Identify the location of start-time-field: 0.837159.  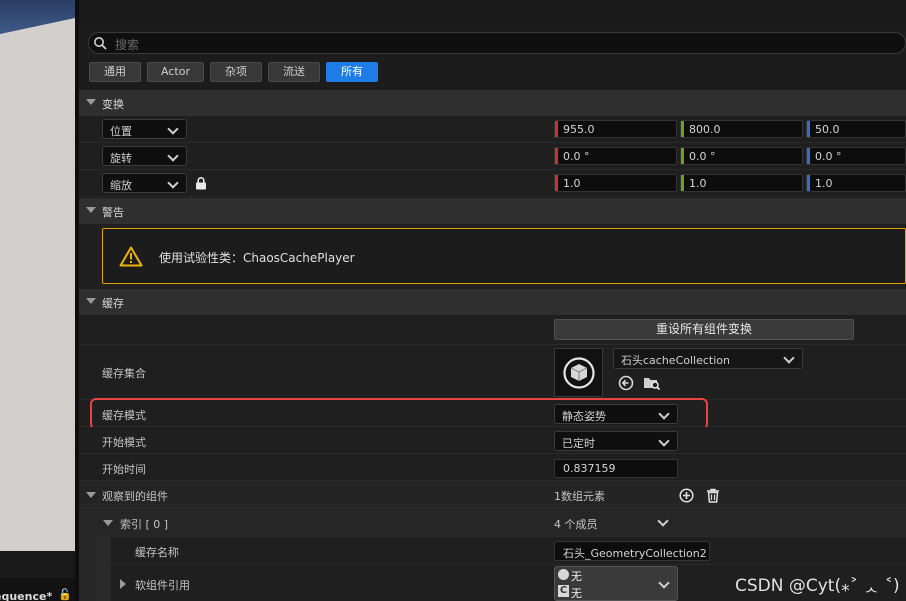
(616, 468).